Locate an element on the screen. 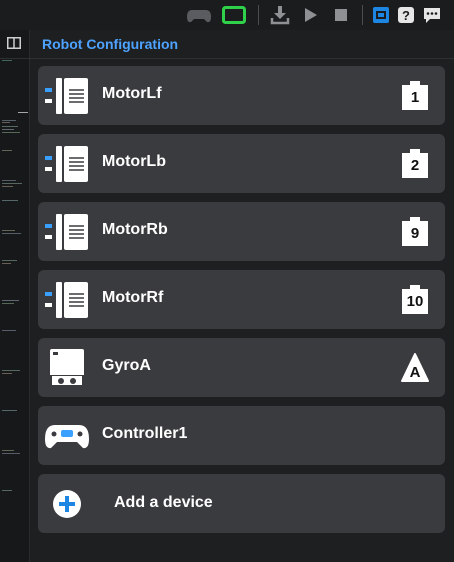 This screenshot has height=562, width=454. device-name: MotorLb is located at coordinates (134, 161).